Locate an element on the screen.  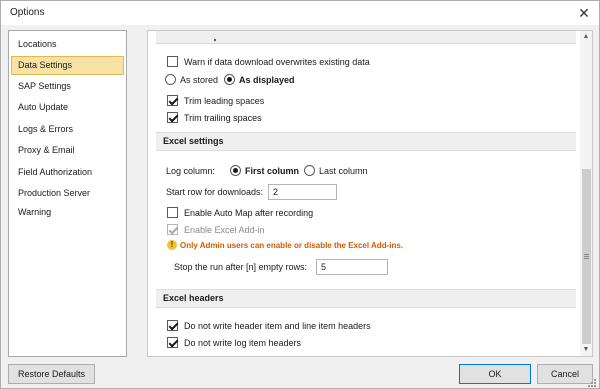
sidebar-item-sap-settings: SAP Settings is located at coordinates (67, 86).